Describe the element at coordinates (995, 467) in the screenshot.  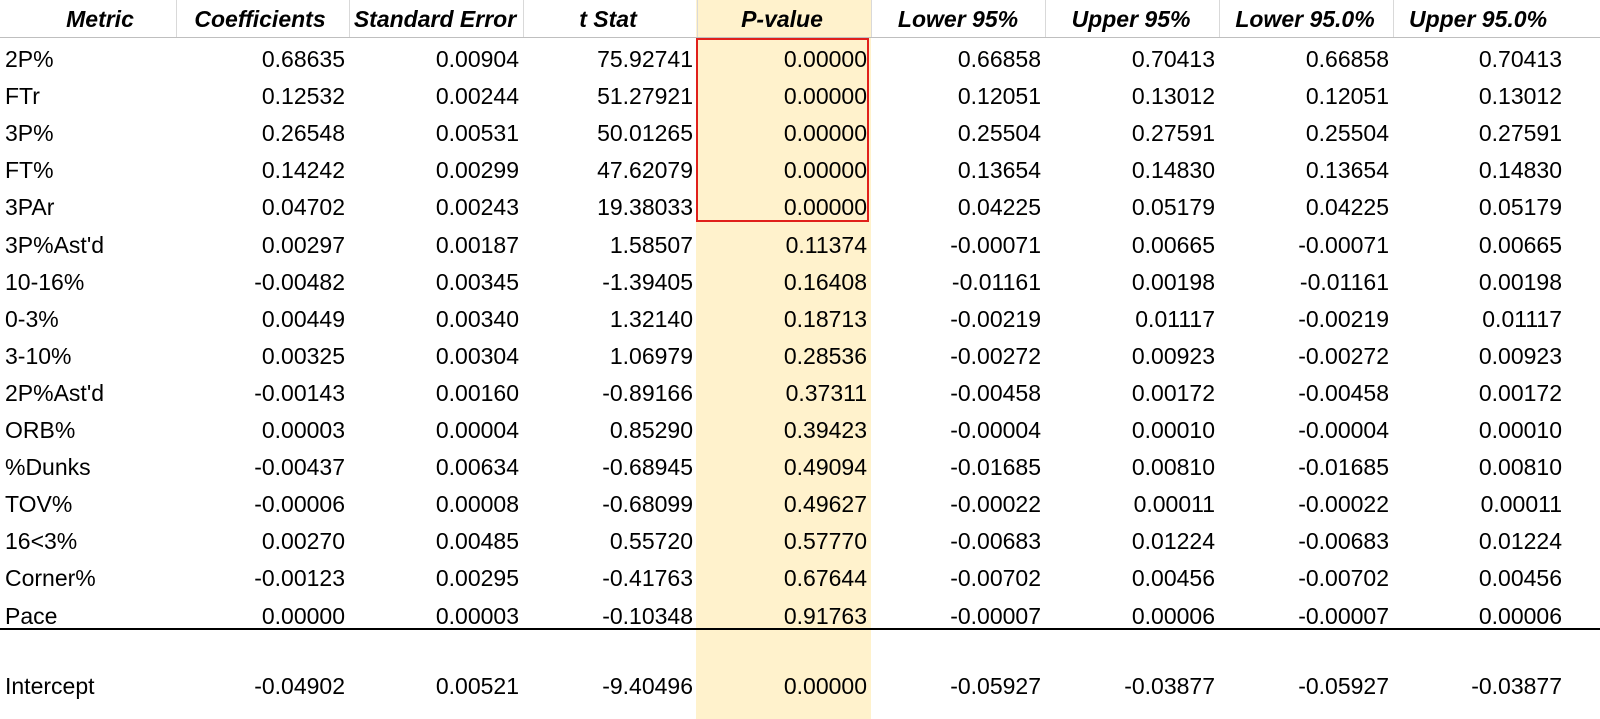
I see `cell-lower-95: -0.01685` at that location.